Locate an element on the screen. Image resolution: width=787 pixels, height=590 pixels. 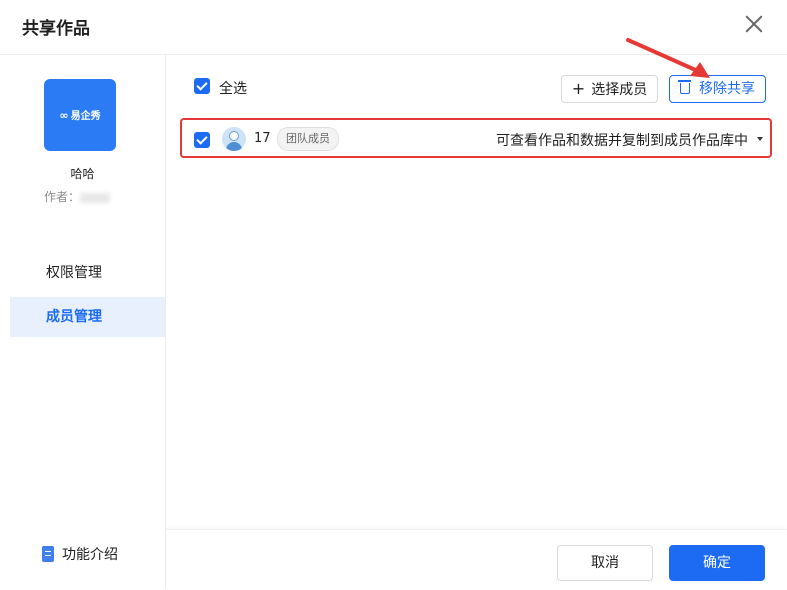
plus-icon: + is located at coordinates (578, 88).